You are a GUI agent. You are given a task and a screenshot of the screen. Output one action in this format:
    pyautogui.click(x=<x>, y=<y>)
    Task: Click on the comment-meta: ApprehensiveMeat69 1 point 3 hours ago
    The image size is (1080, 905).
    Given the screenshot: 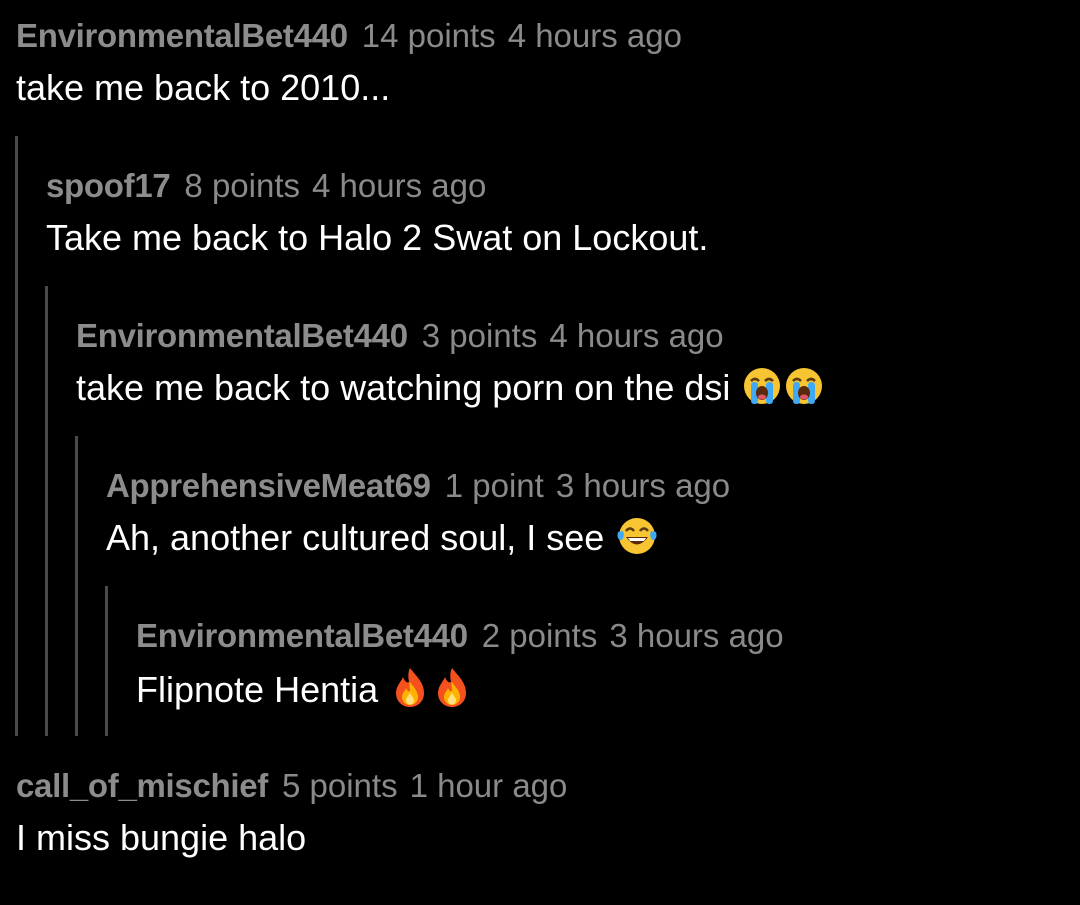 What is the action you would take?
    pyautogui.click(x=418, y=486)
    